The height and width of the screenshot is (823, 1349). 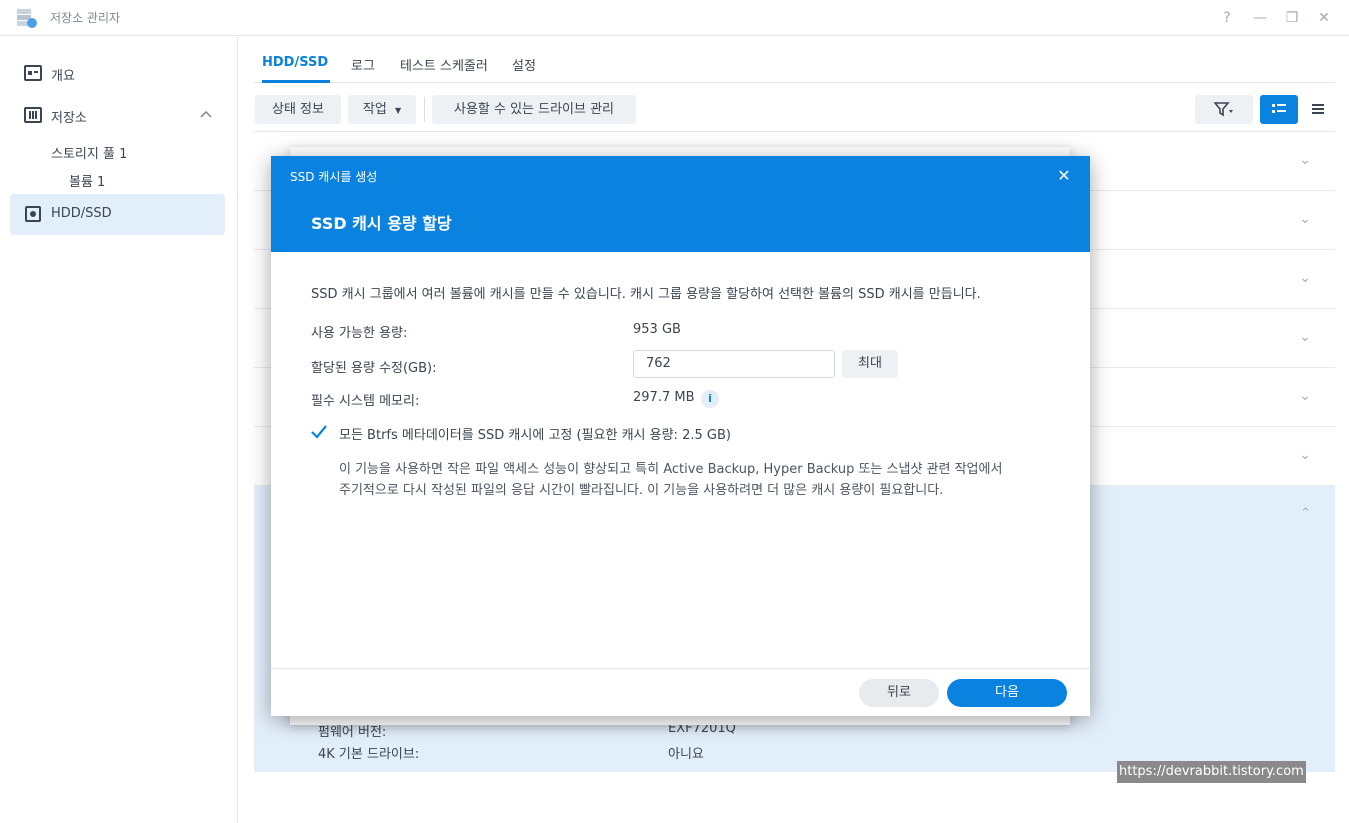 What do you see at coordinates (1260, 18) in the screenshot?
I see `minimize-icon: —` at bounding box center [1260, 18].